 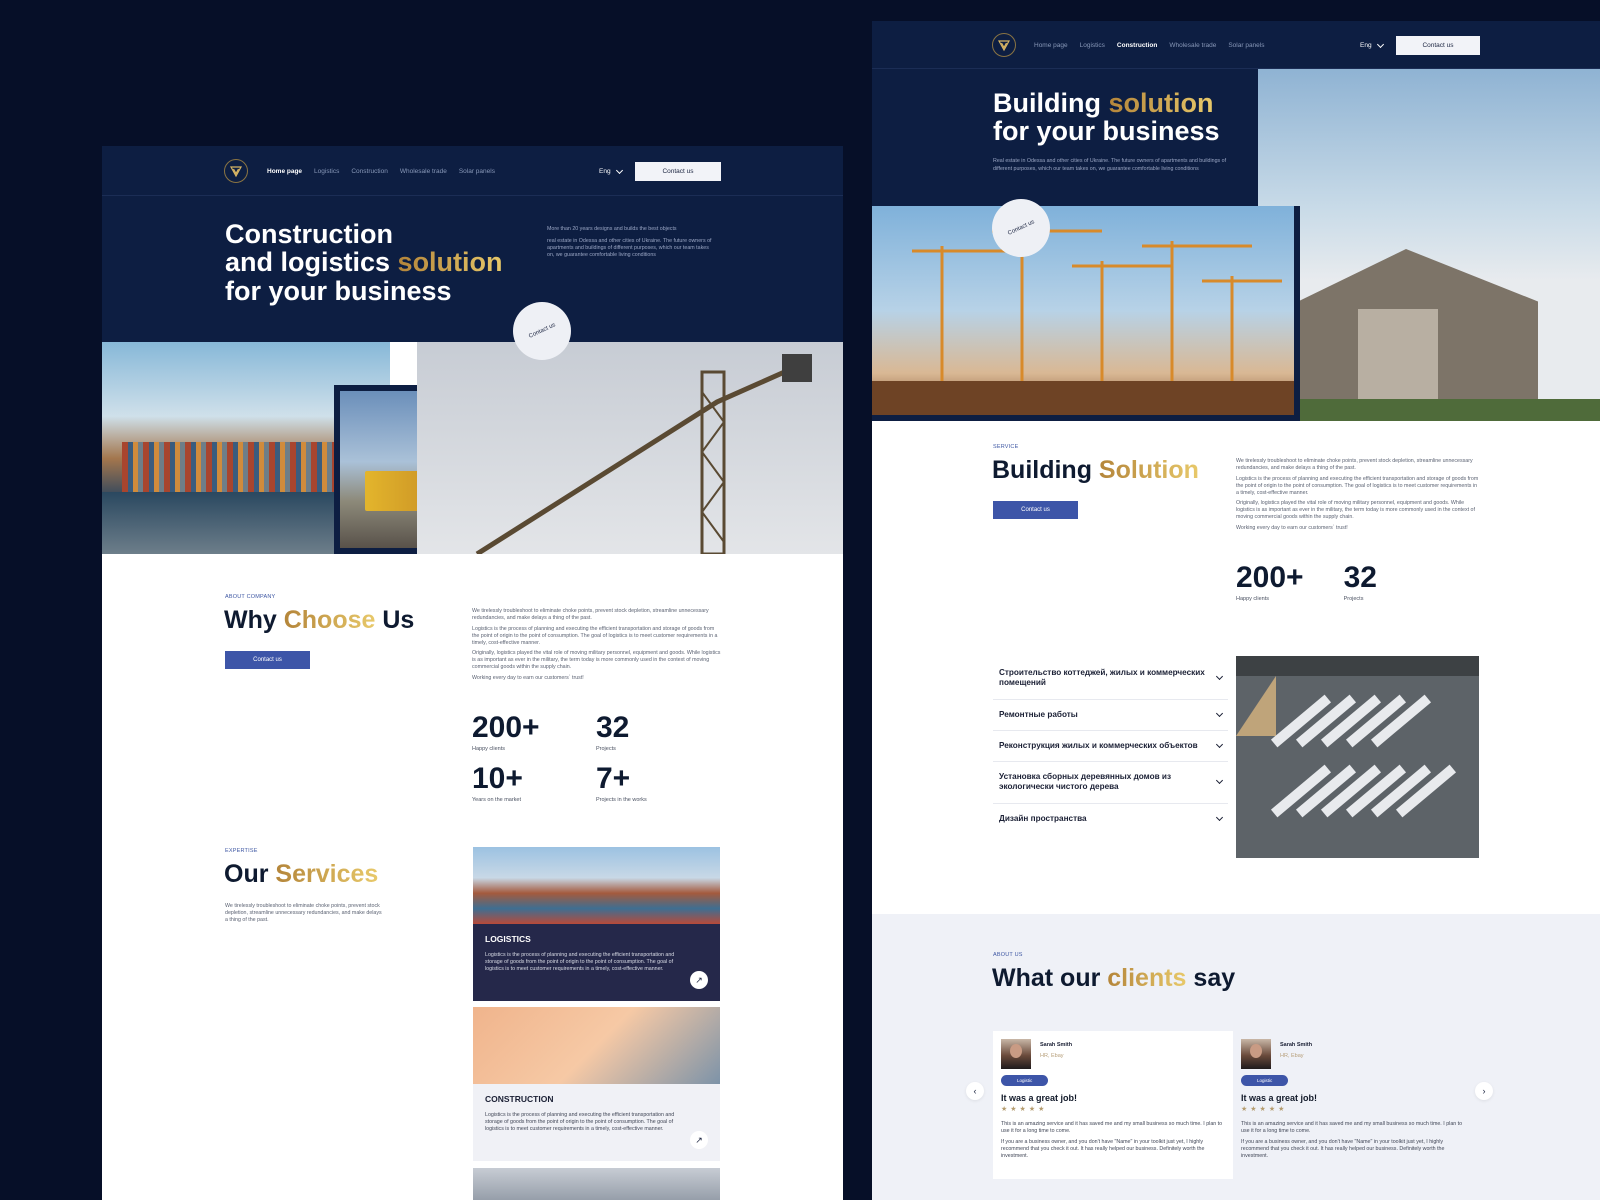 I want to click on cranes-image-frame, so click(x=1086, y=313).